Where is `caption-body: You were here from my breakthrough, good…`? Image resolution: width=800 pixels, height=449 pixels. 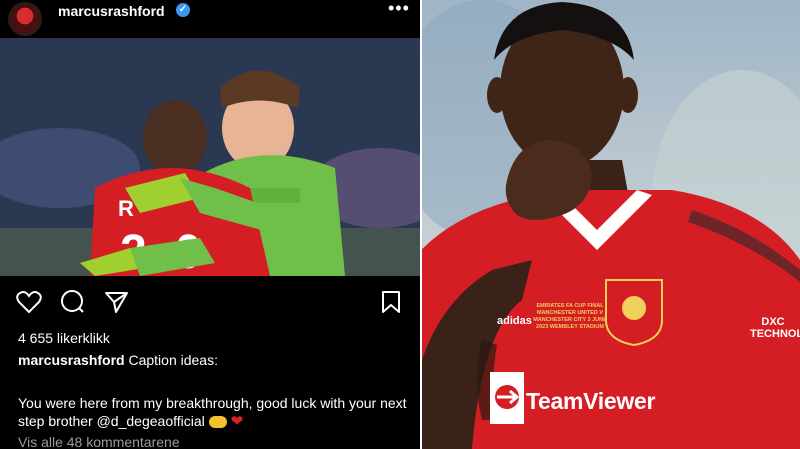
caption-body: You were here from my breakthrough, good… is located at coordinates (214, 412).